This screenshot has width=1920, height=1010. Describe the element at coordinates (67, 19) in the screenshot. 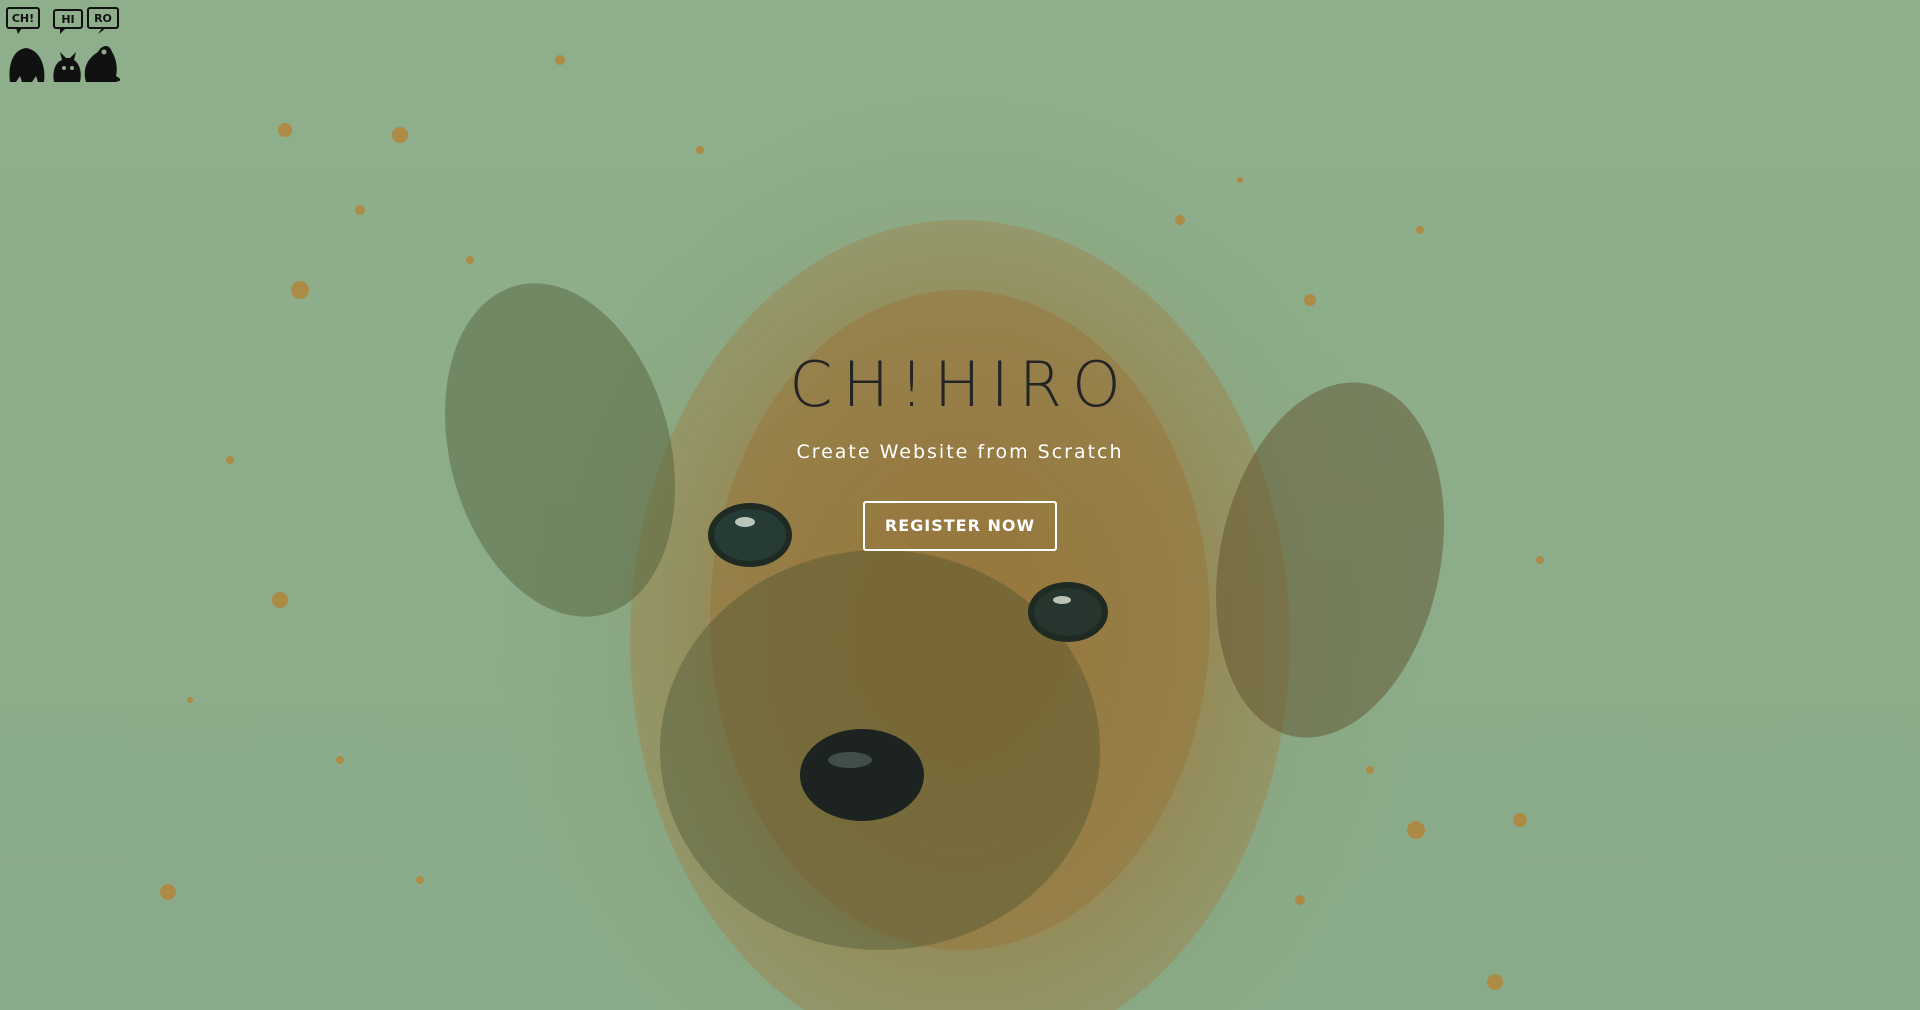

I see `logo-bubble-text: HI` at that location.